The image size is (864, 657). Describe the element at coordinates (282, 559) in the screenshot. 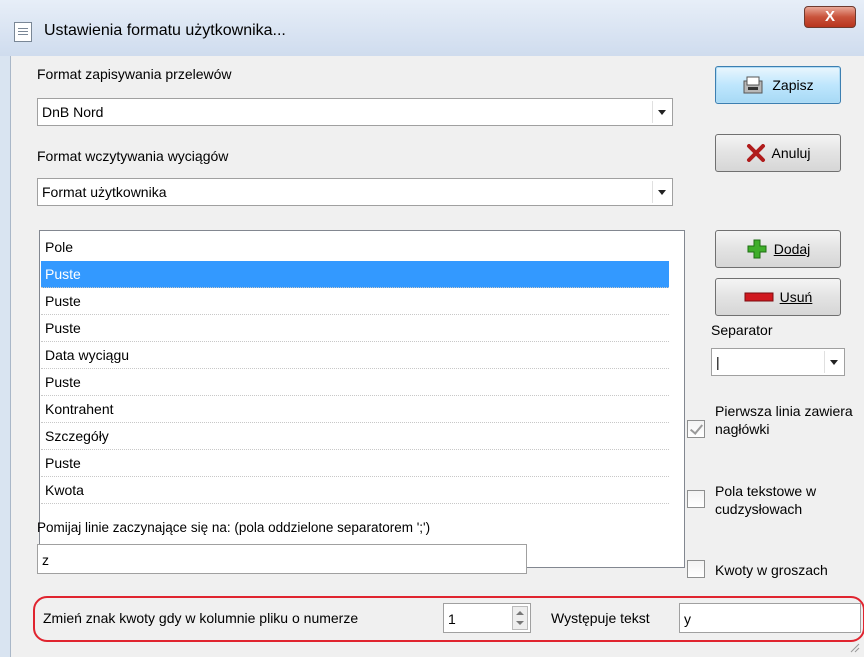

I see `skip-lines-input: z` at that location.